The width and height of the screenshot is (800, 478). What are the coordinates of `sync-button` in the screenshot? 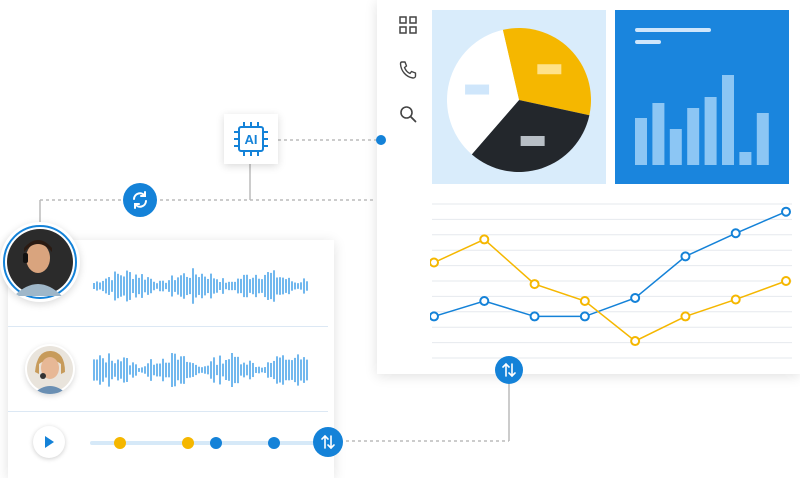 It's located at (140, 200).